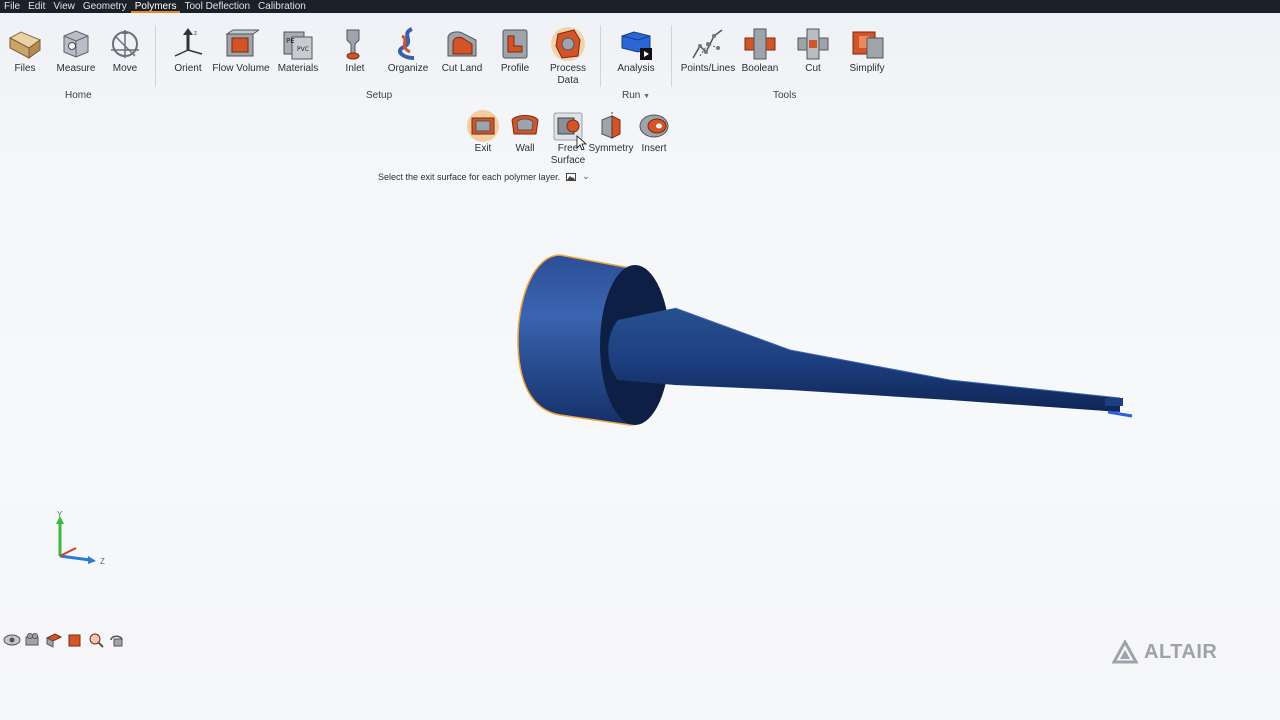 The height and width of the screenshot is (720, 1280). Describe the element at coordinates (408, 68) in the screenshot. I see `organize-label: Organize` at that location.